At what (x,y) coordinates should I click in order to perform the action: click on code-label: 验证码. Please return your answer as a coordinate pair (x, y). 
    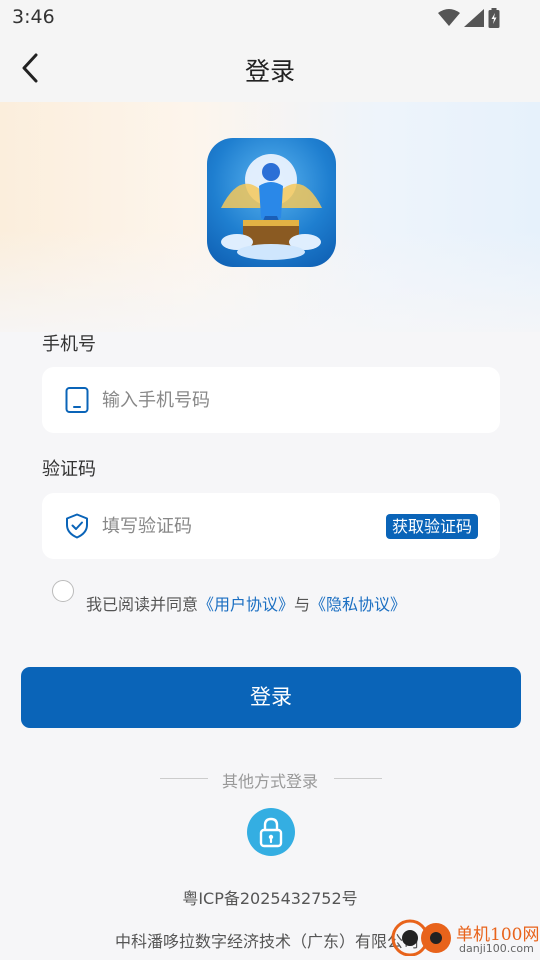
    Looking at the image, I should click on (69, 469).